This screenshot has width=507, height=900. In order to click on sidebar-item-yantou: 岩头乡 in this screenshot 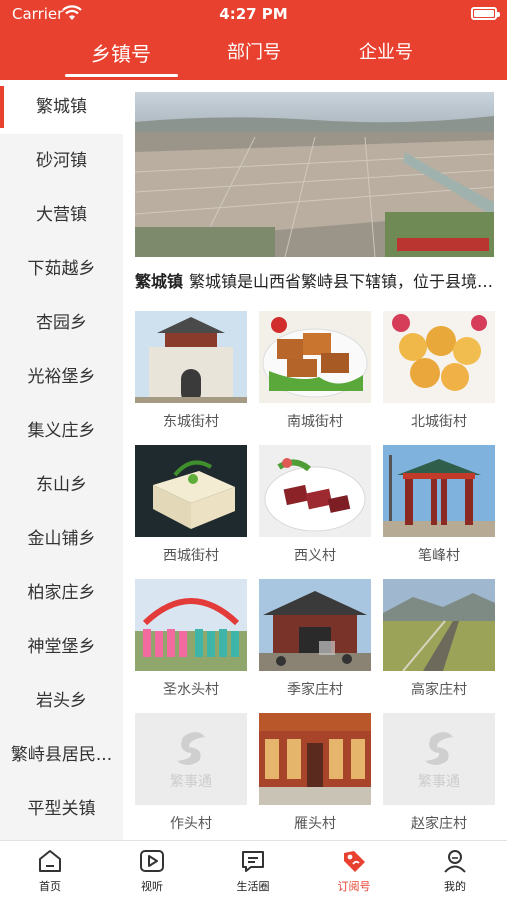, I will do `click(61, 701)`.